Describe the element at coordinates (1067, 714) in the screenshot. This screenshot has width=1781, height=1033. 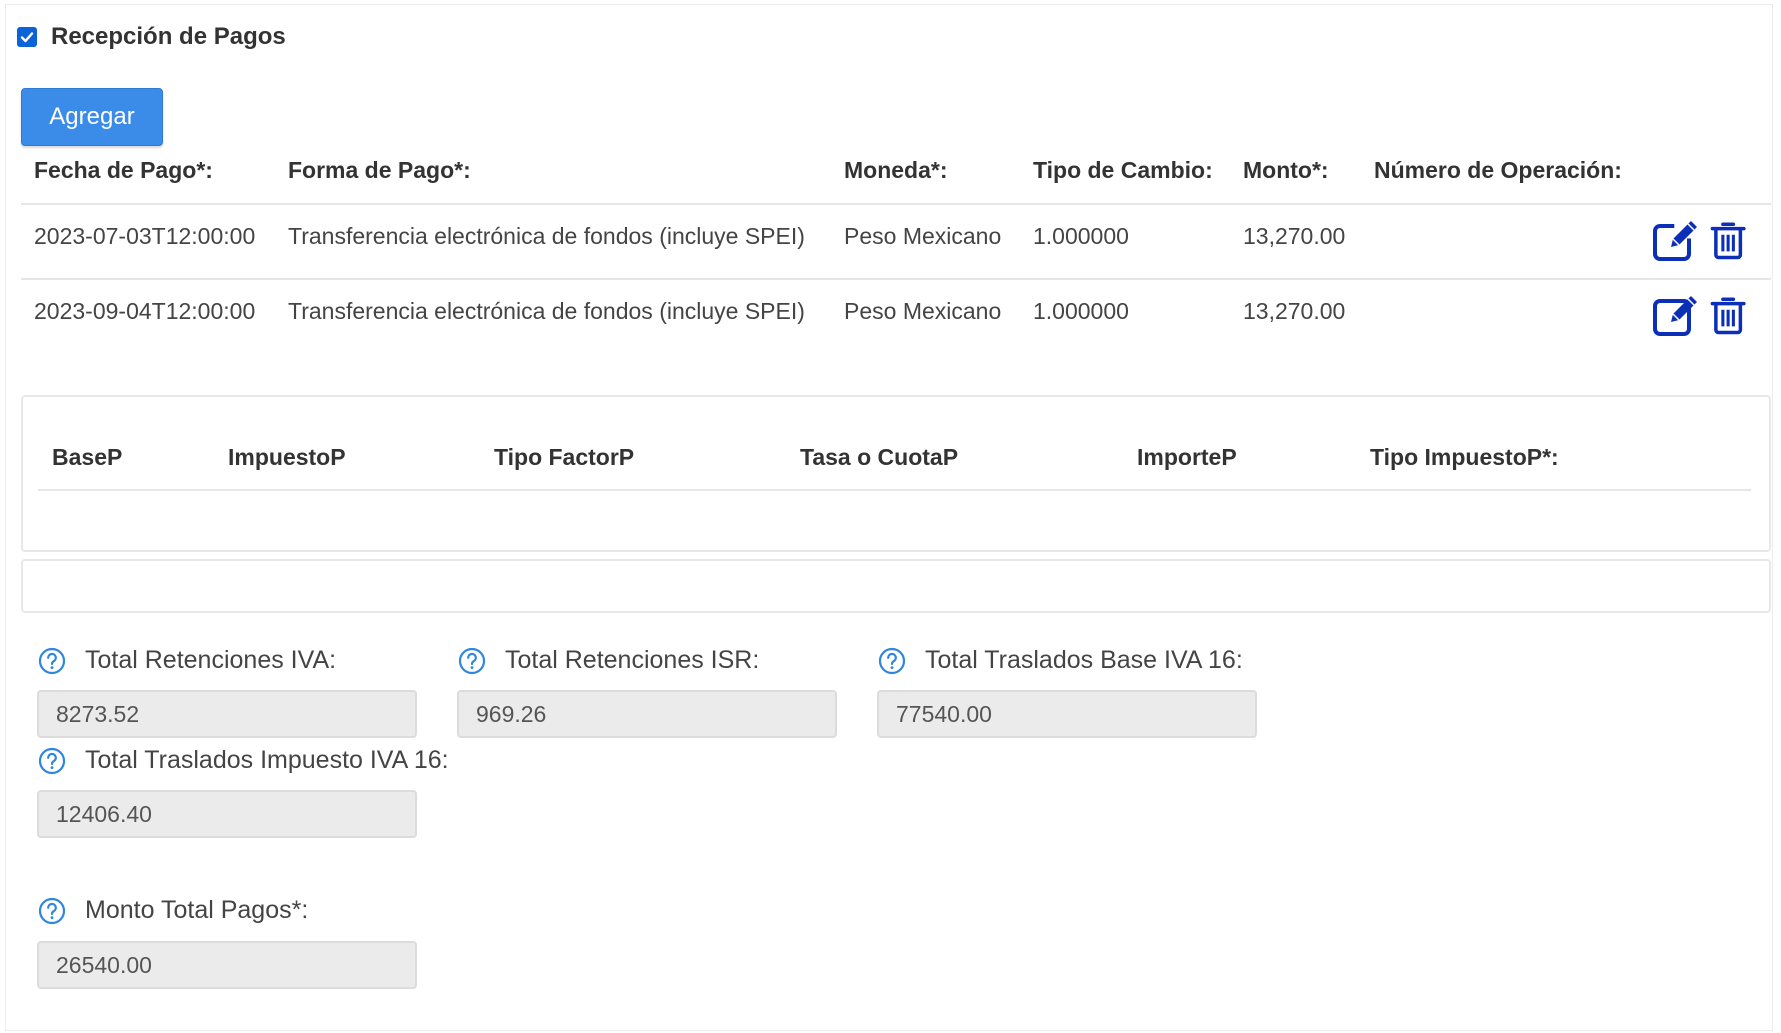
I see `input-tras-base-iva16: 77540.00` at that location.